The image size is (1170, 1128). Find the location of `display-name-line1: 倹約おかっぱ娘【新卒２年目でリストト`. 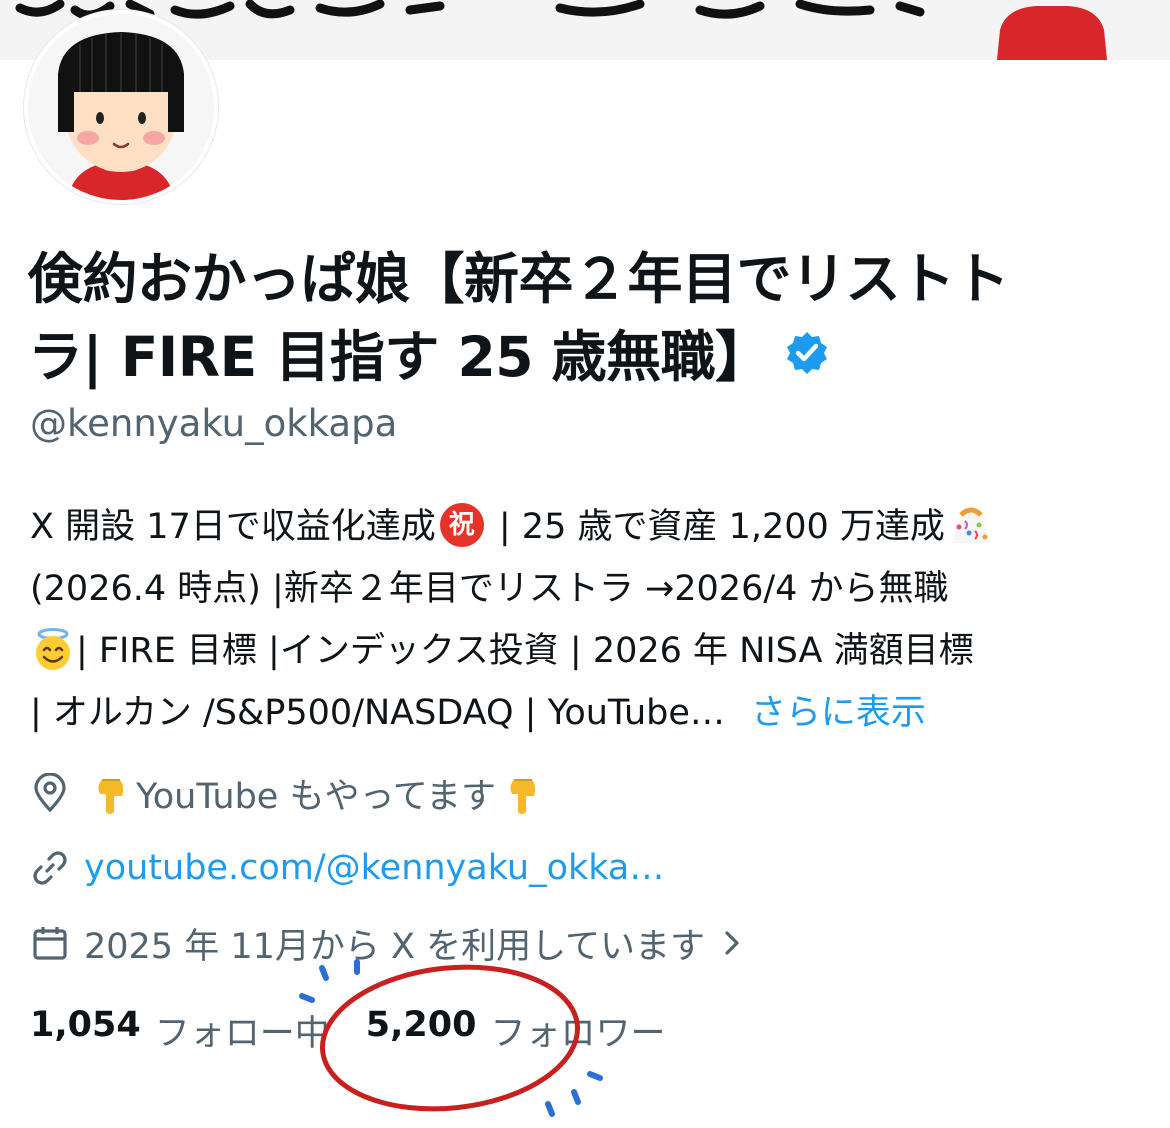

display-name-line1: 倹約おかっぱ娘【新卒２年目でリストト is located at coordinates (519, 279).